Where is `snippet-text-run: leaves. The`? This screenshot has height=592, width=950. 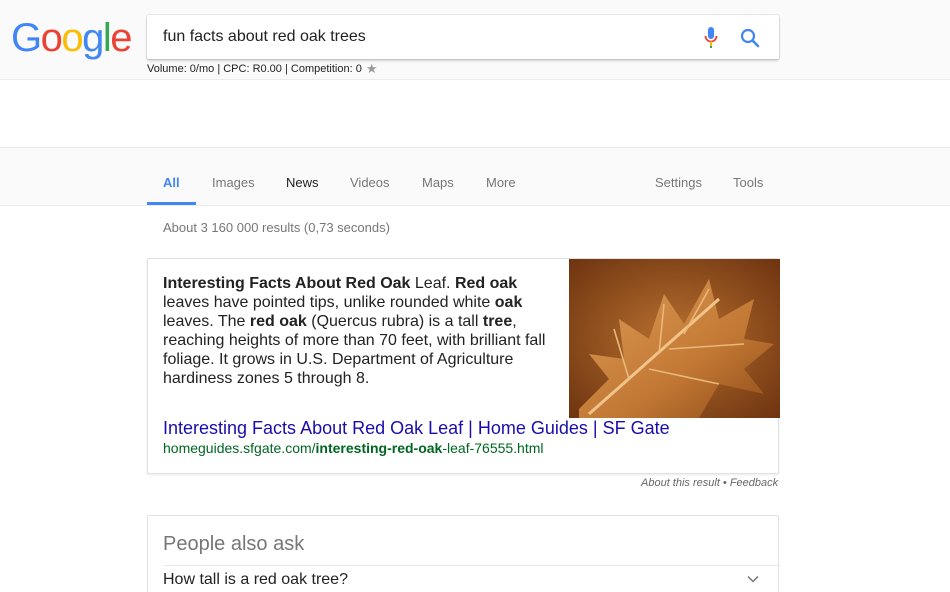 snippet-text-run: leaves. The is located at coordinates (206, 321).